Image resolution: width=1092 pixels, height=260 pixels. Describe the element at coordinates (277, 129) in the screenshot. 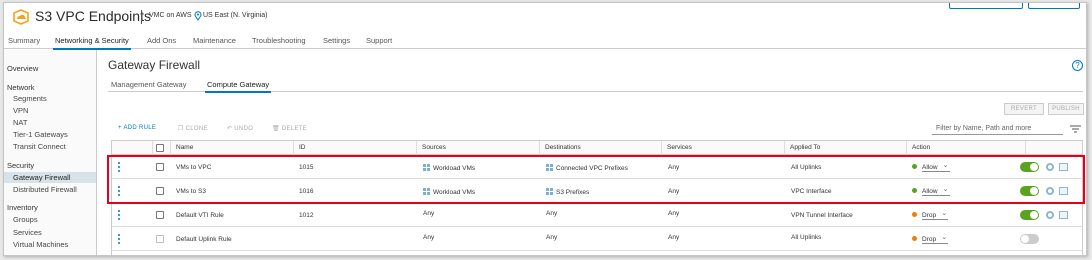

I see `trash-icon: 🗑` at that location.